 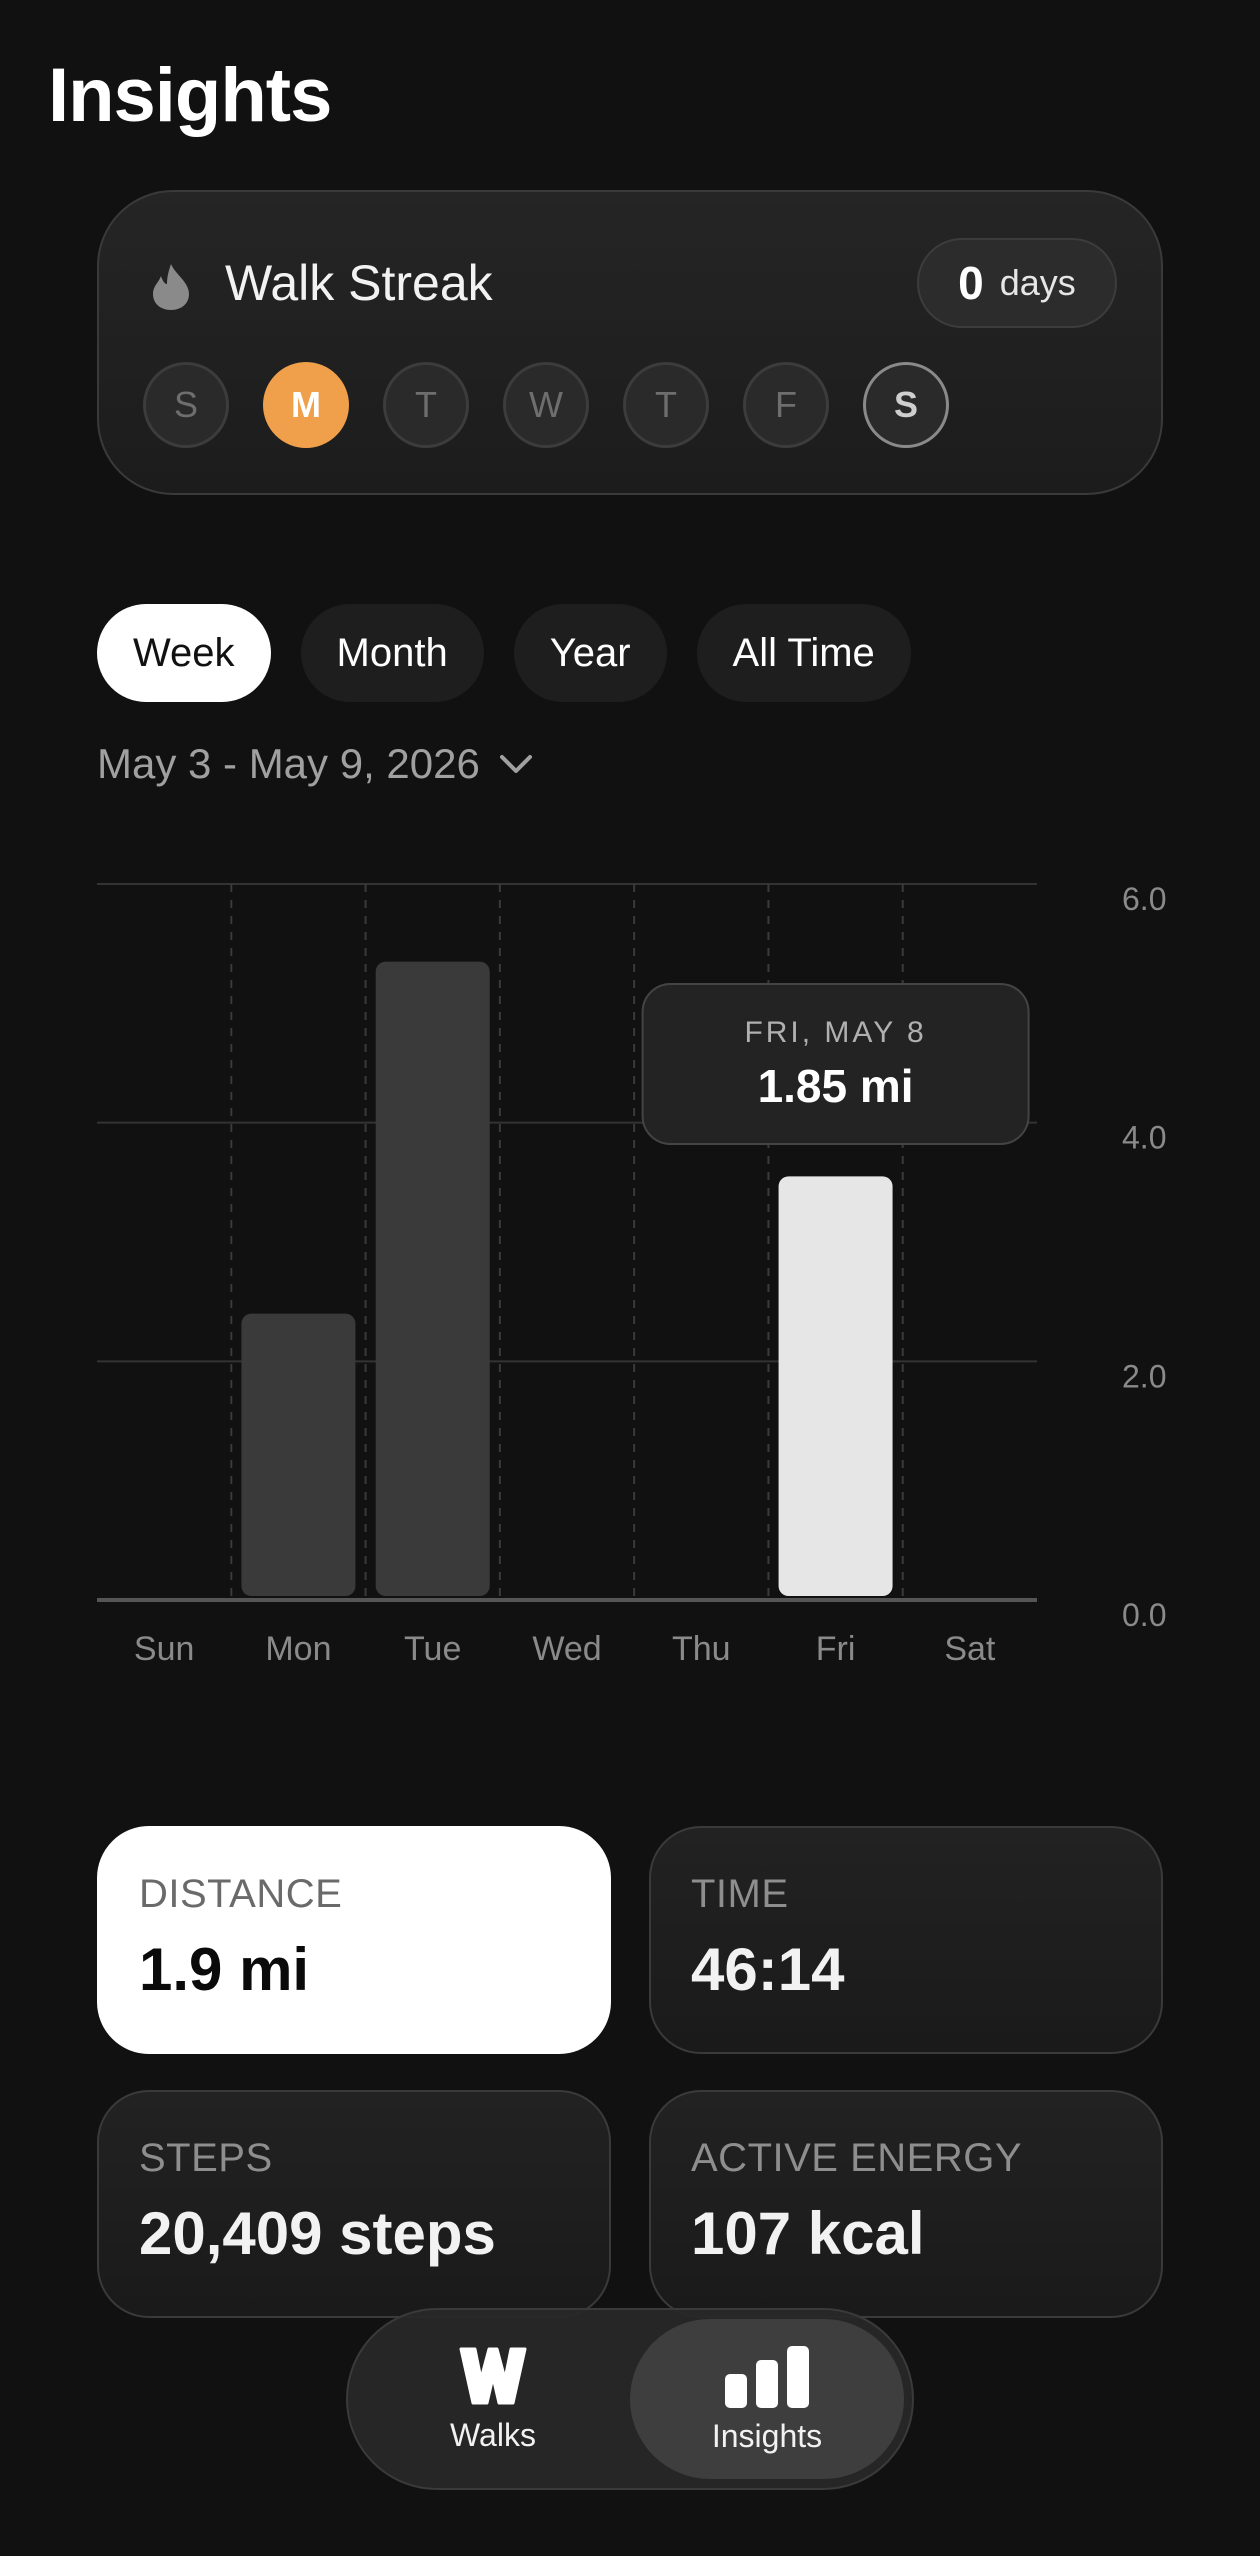 I want to click on x-tick-label: Thu, so click(x=701, y=1649).